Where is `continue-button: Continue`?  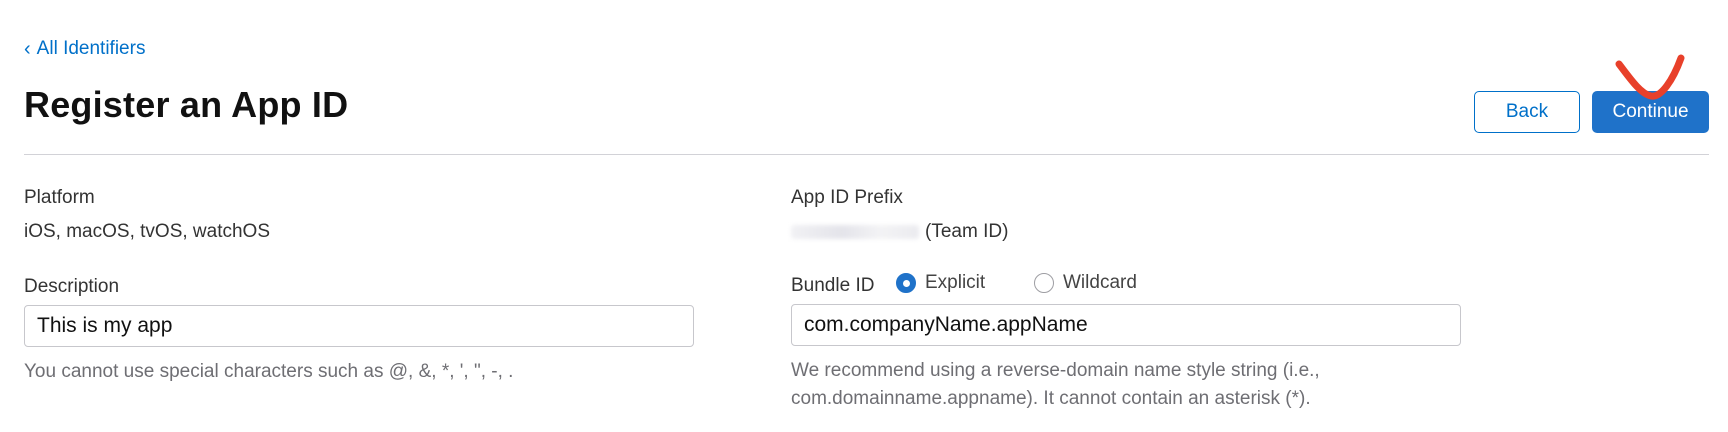 continue-button: Continue is located at coordinates (1650, 112).